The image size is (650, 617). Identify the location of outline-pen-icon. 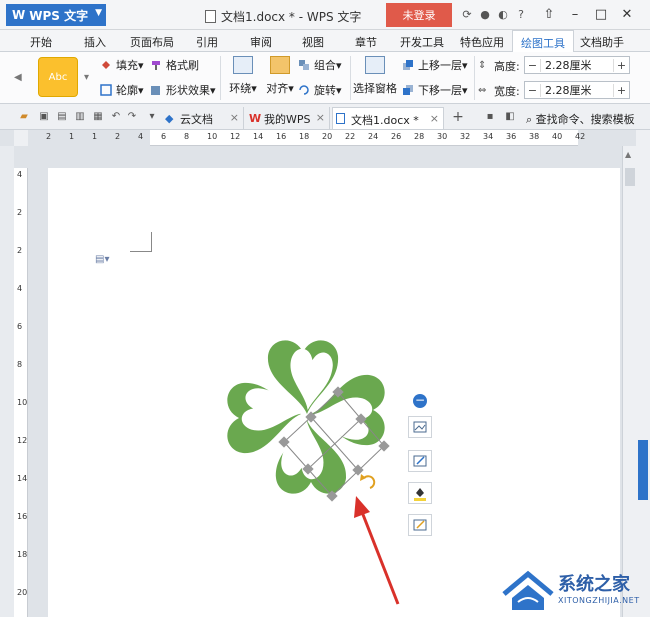
(420, 525).